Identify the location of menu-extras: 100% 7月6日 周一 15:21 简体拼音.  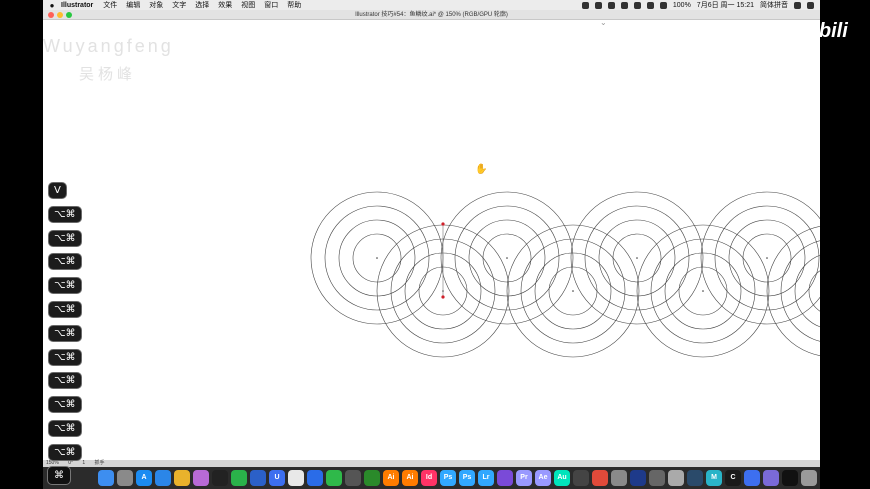
(700, 5).